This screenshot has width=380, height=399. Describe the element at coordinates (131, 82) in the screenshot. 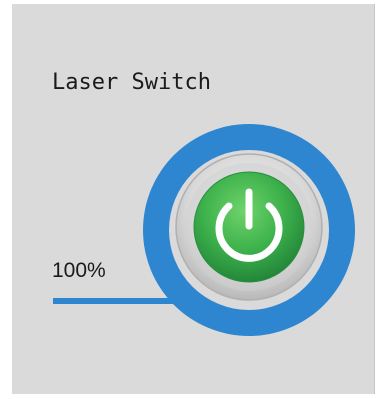

I see `laser-switch-title: Laser Switch` at that location.